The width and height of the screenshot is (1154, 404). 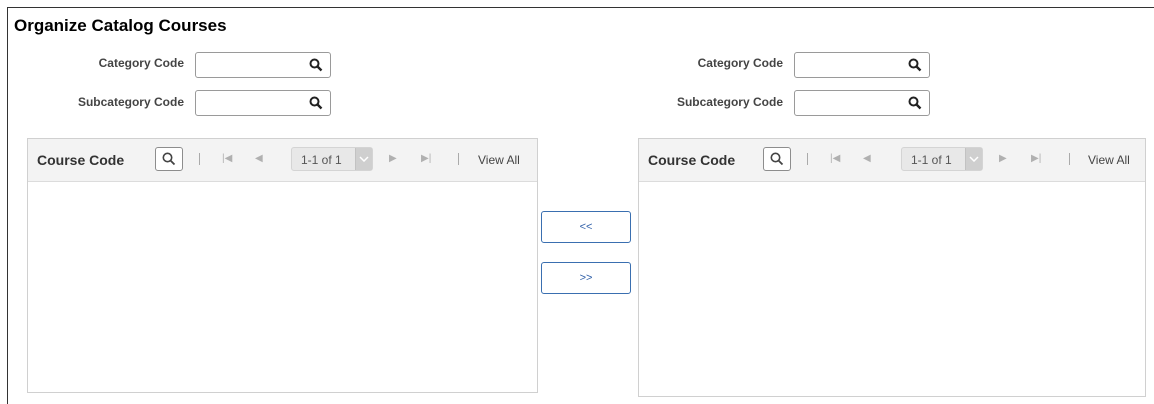 I want to click on left-category-field, so click(x=263, y=65).